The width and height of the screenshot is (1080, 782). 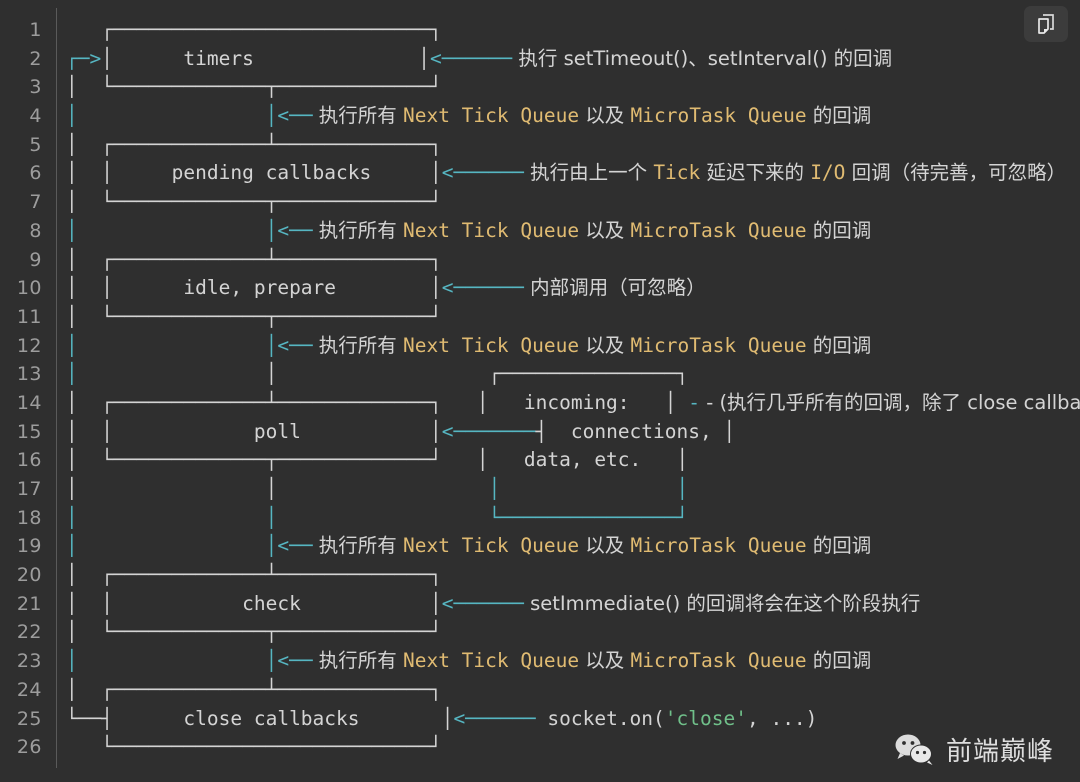 What do you see at coordinates (29, 546) in the screenshot?
I see `line-number: 19` at bounding box center [29, 546].